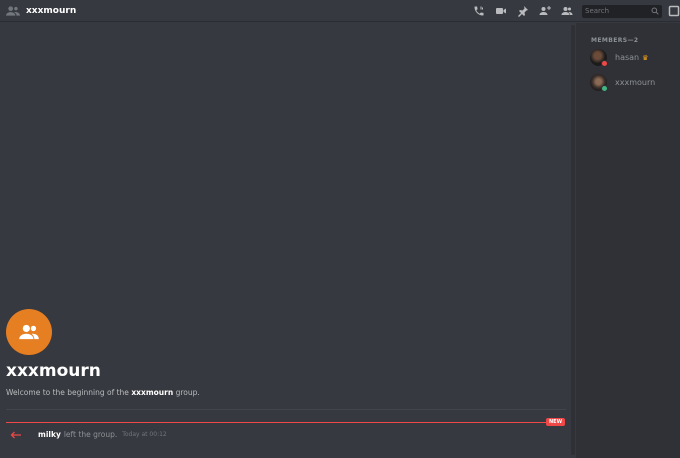 The height and width of the screenshot is (458, 680). I want to click on member-item: hasan ♛, so click(619, 58).